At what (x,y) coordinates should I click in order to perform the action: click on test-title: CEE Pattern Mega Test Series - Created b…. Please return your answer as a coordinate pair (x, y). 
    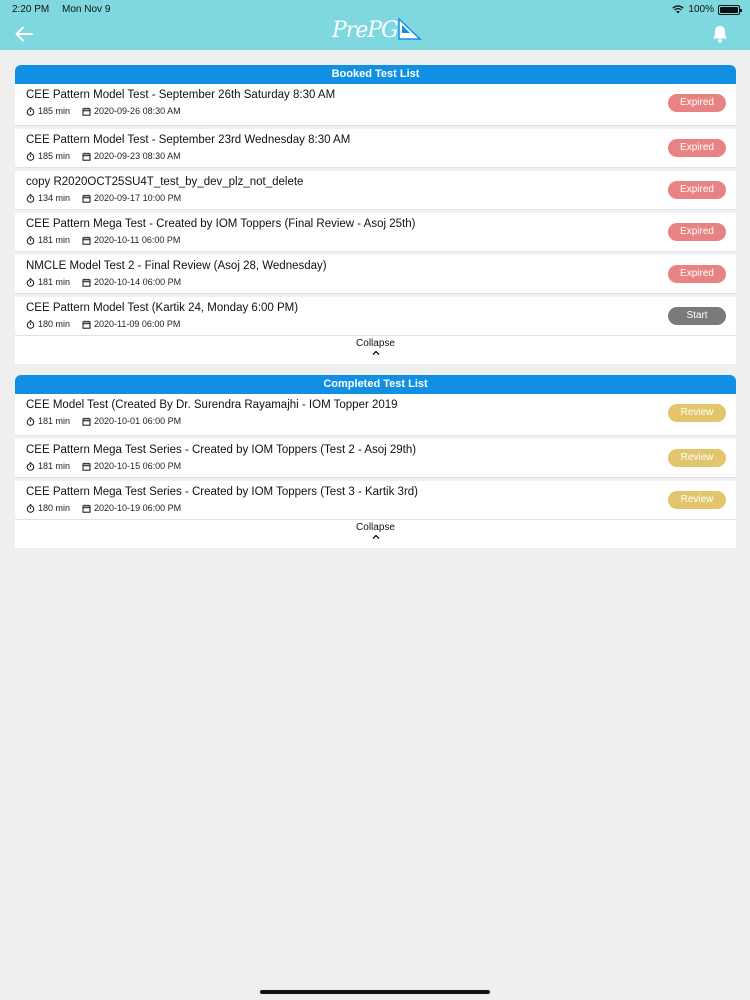
    Looking at the image, I should click on (221, 450).